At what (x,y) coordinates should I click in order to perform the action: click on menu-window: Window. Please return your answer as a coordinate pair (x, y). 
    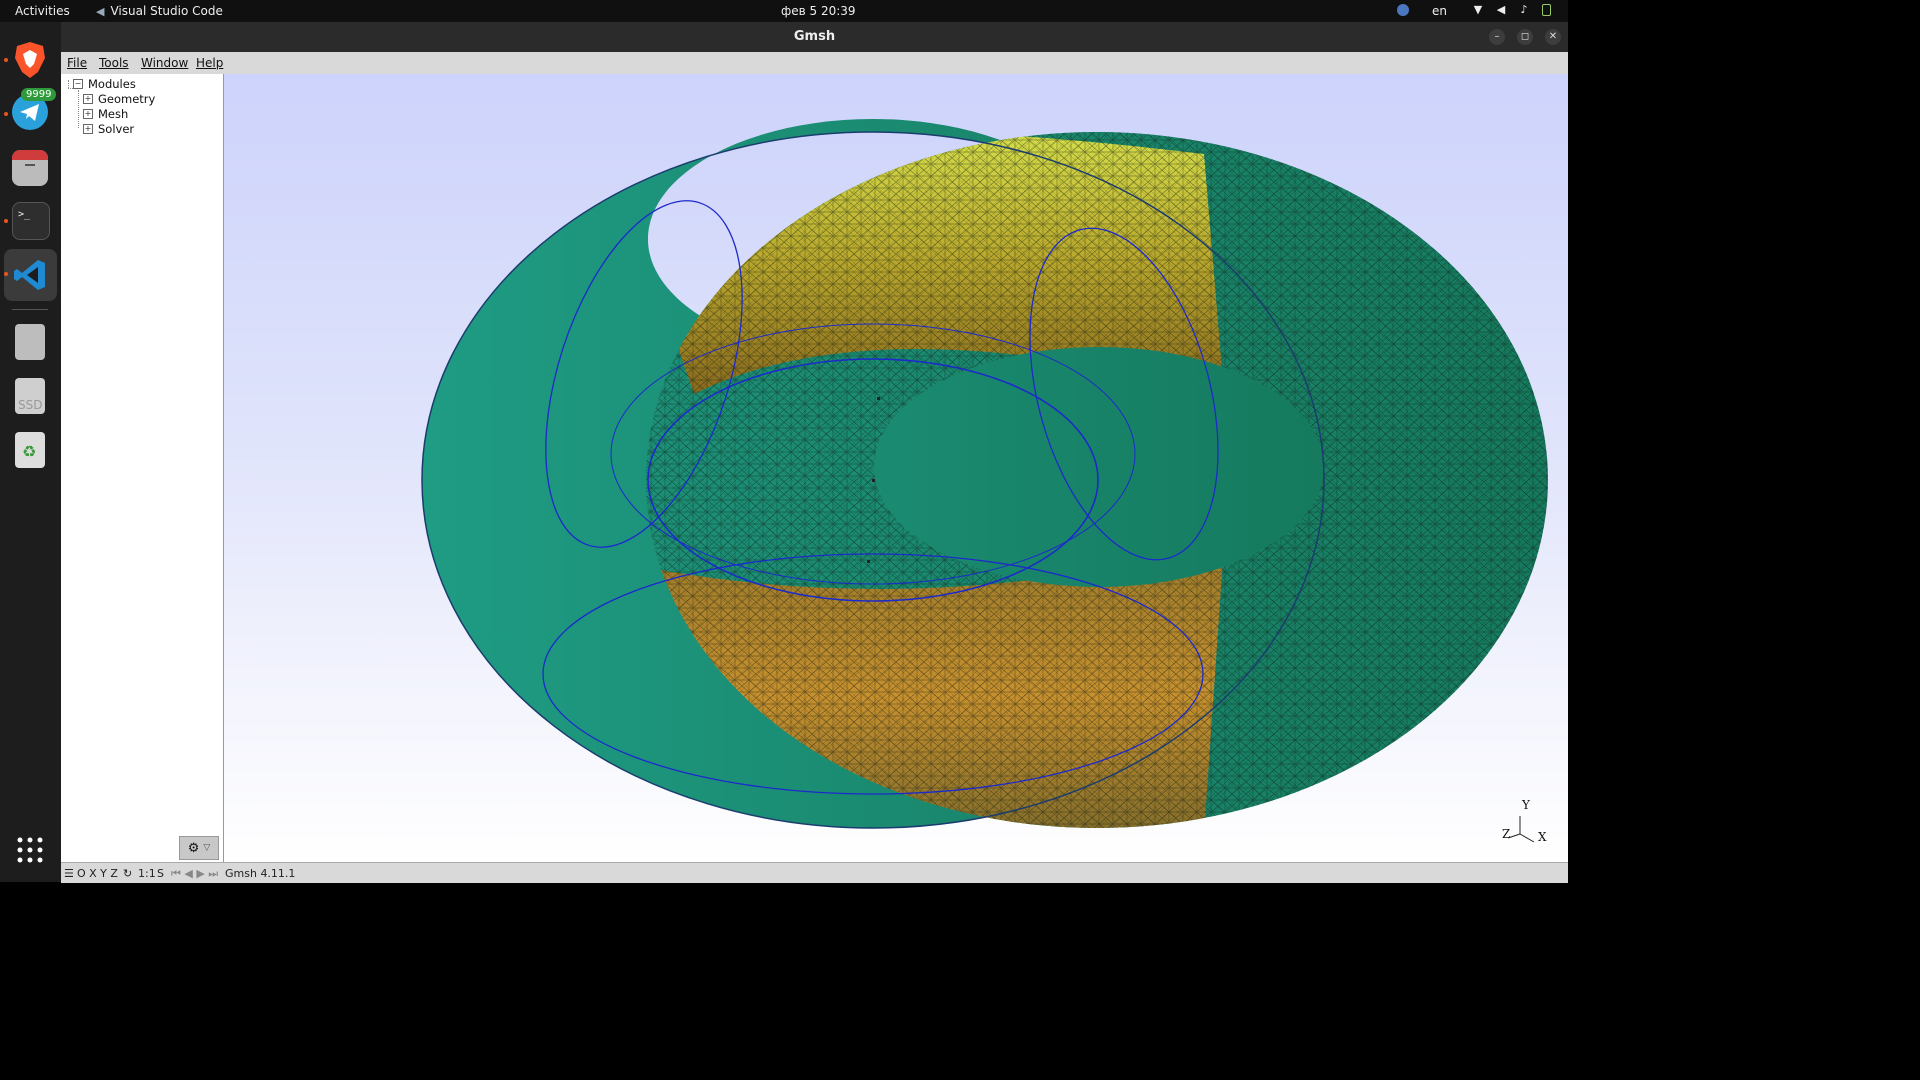
    Looking at the image, I should click on (164, 63).